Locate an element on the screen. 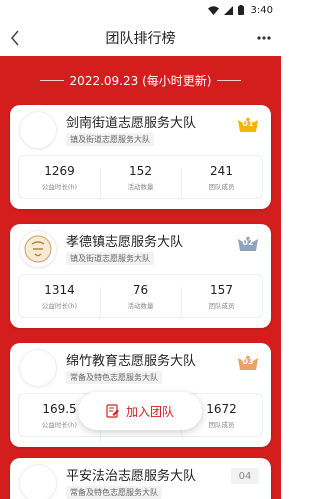 This screenshot has height=499, width=320. stat-value: 1269 is located at coordinates (59, 170).